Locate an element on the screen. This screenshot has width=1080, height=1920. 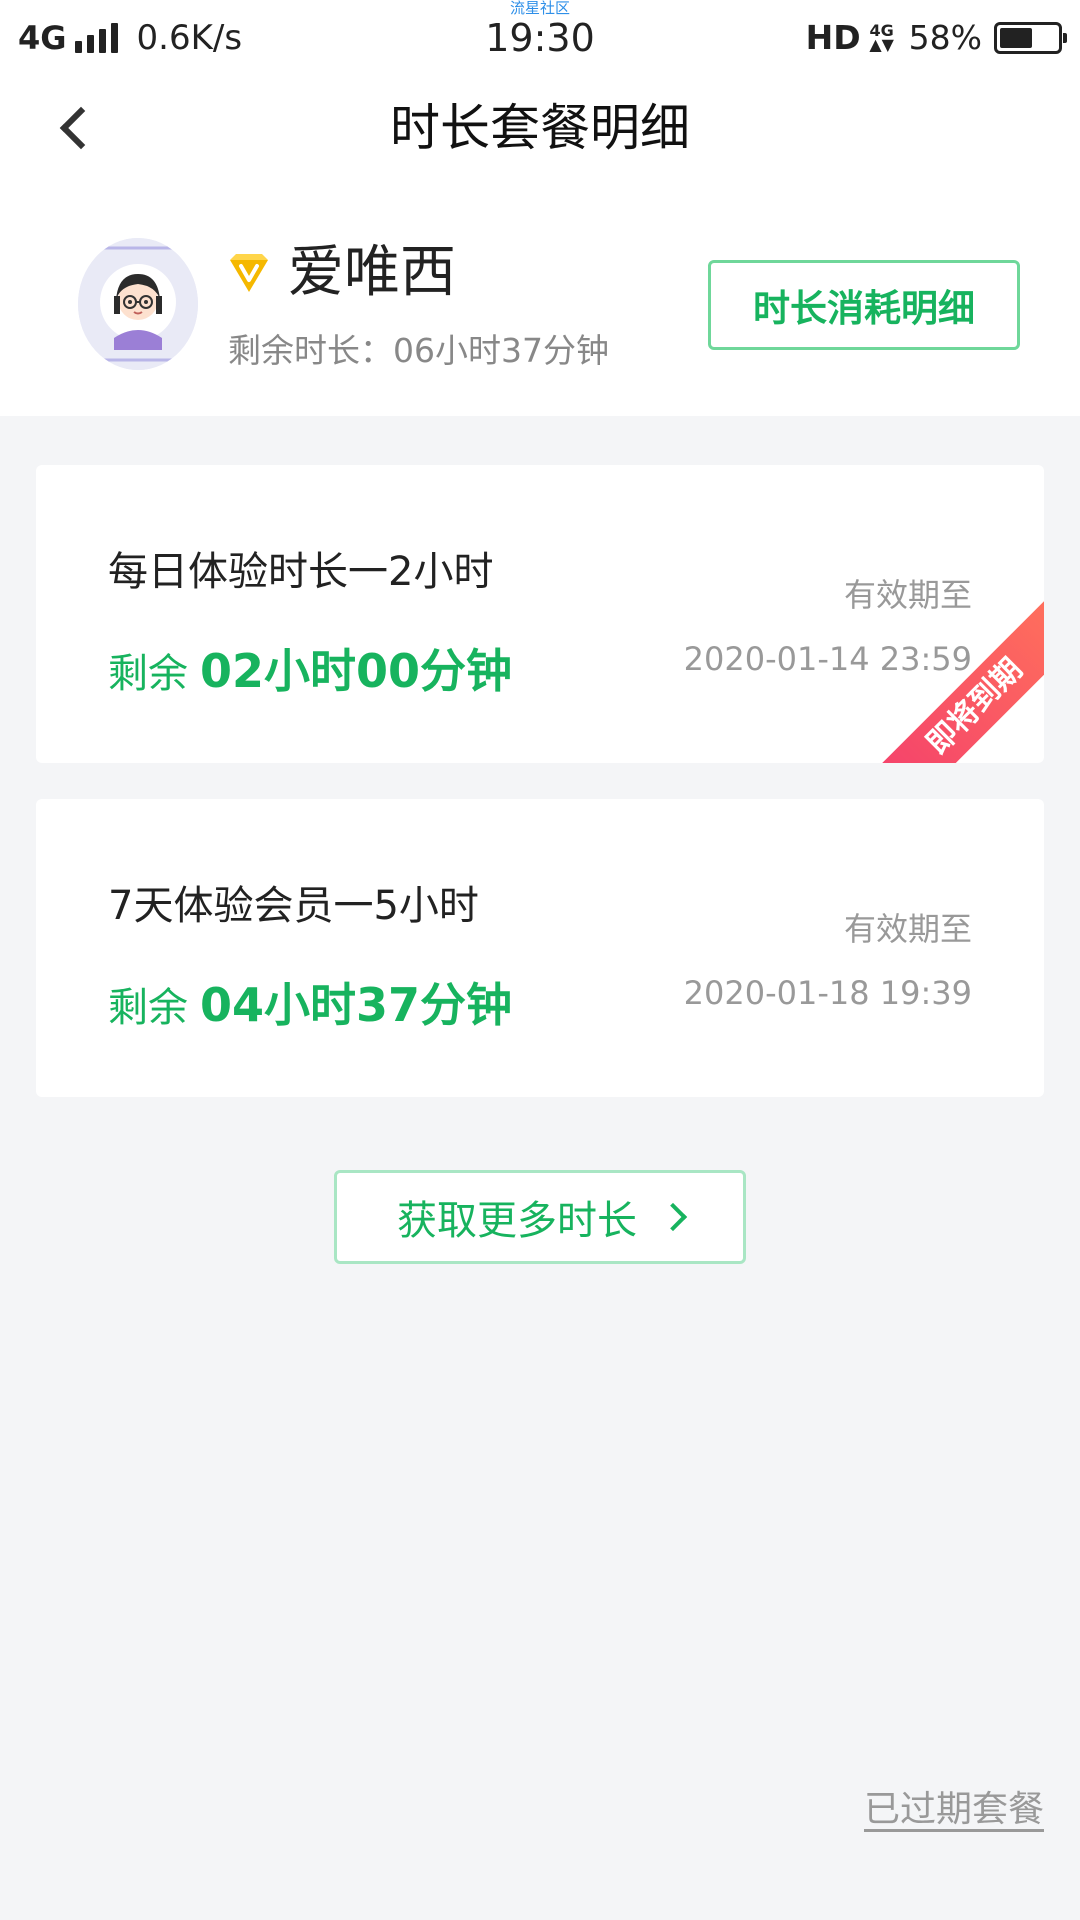
page-title: 时长套餐明细 is located at coordinates (540, 128).